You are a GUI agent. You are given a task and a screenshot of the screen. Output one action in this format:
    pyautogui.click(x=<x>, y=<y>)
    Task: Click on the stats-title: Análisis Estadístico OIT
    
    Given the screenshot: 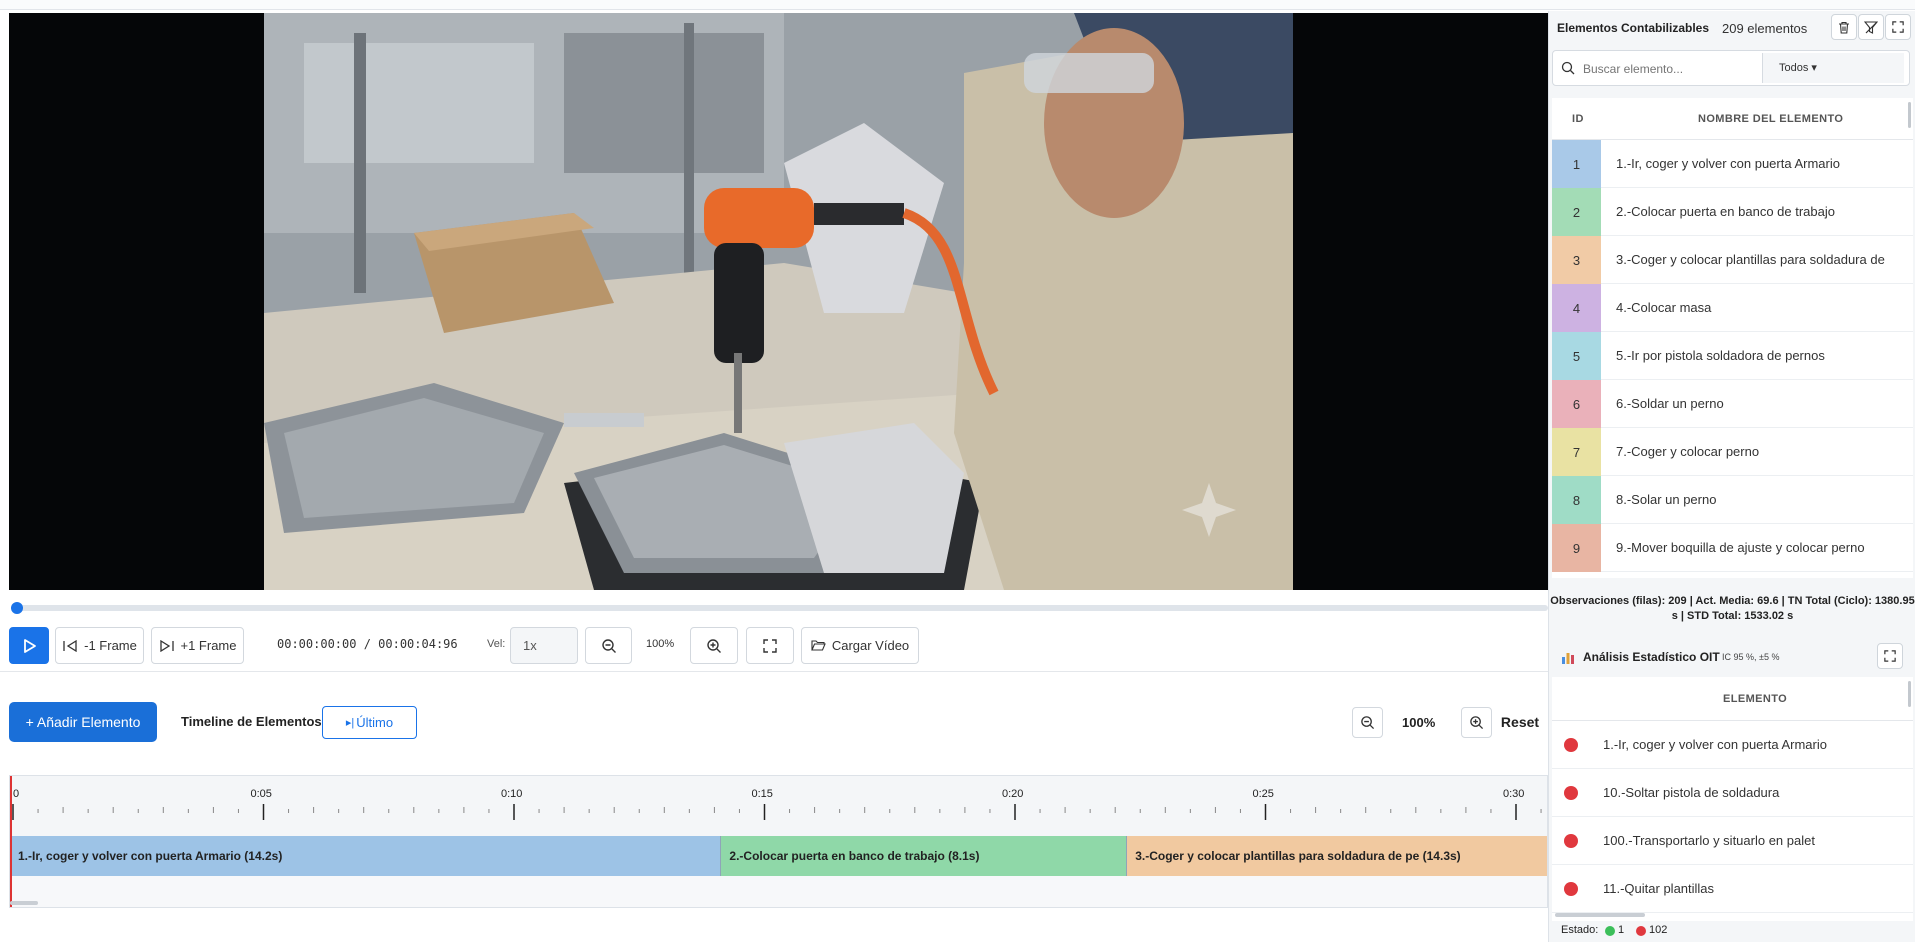 What is the action you would take?
    pyautogui.click(x=1651, y=657)
    